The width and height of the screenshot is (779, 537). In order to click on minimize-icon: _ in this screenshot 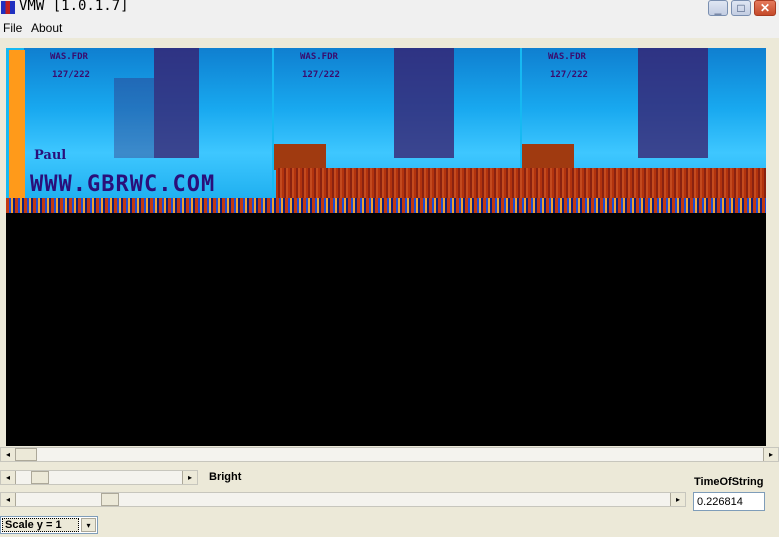, I will do `click(718, 8)`.